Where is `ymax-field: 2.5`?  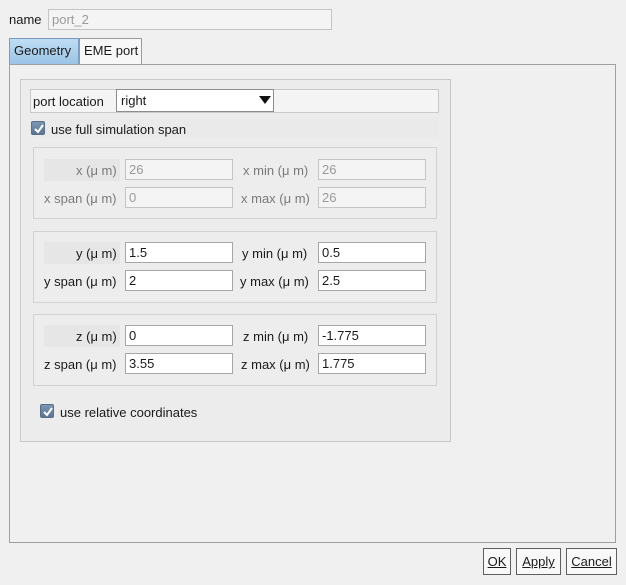
ymax-field: 2.5 is located at coordinates (372, 280).